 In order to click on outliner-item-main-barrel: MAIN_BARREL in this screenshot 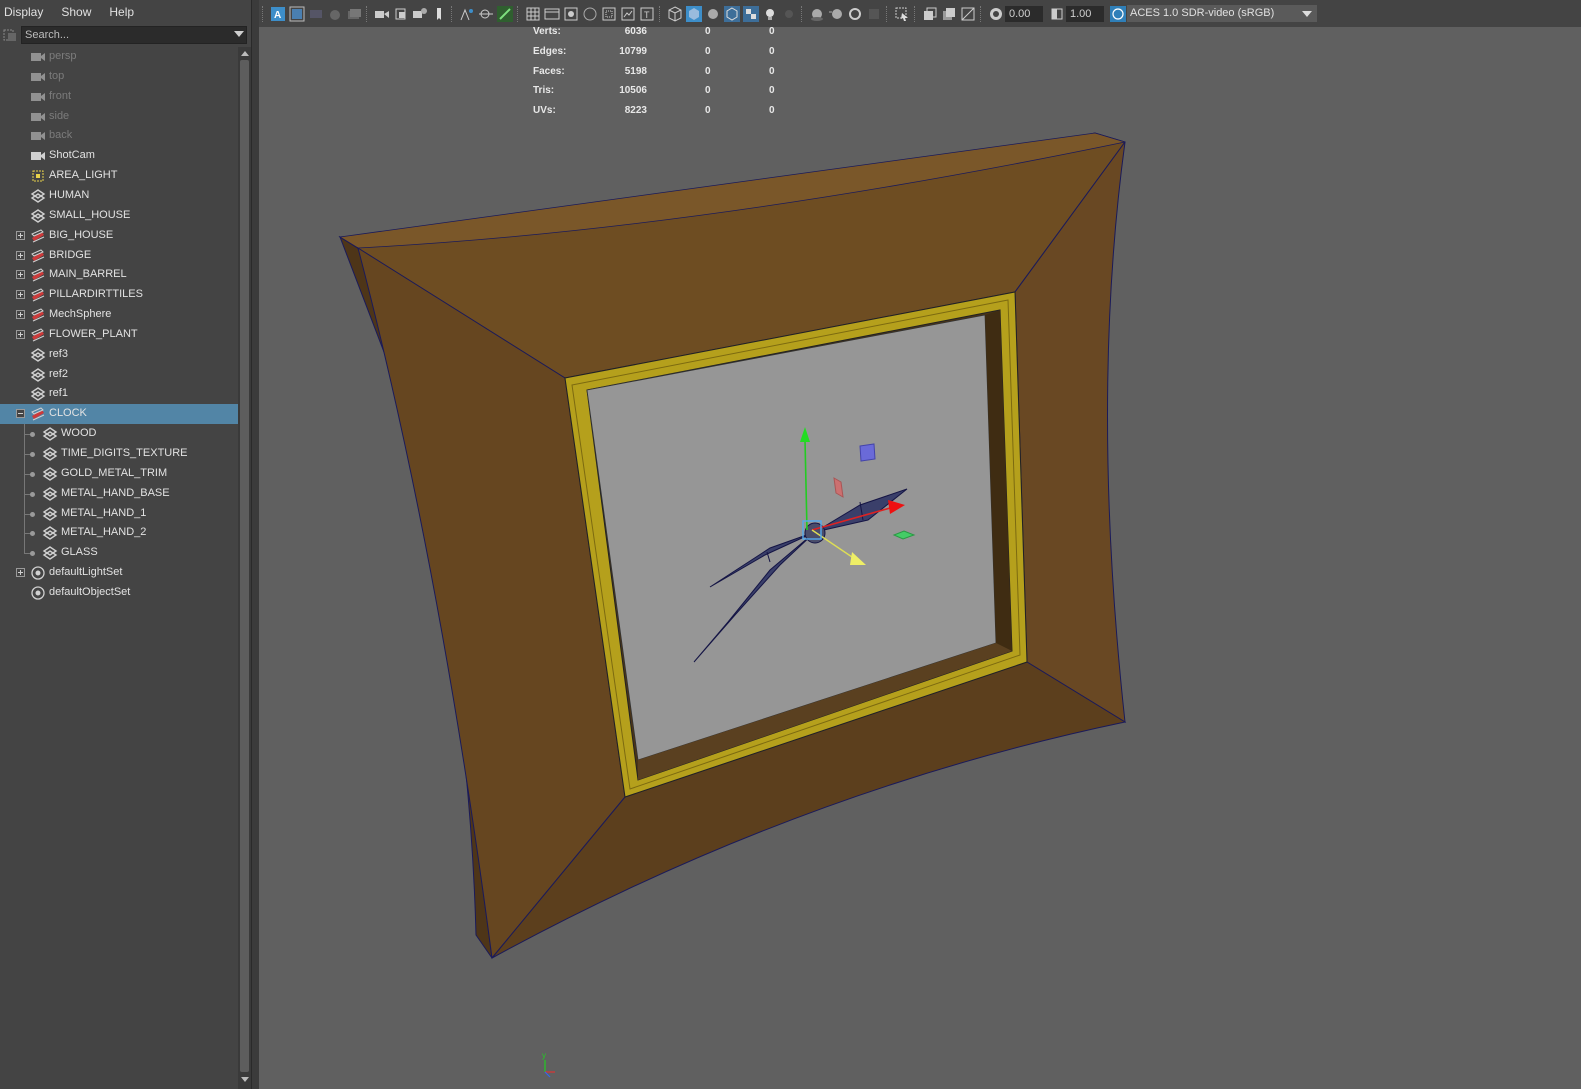, I will do `click(119, 275)`.